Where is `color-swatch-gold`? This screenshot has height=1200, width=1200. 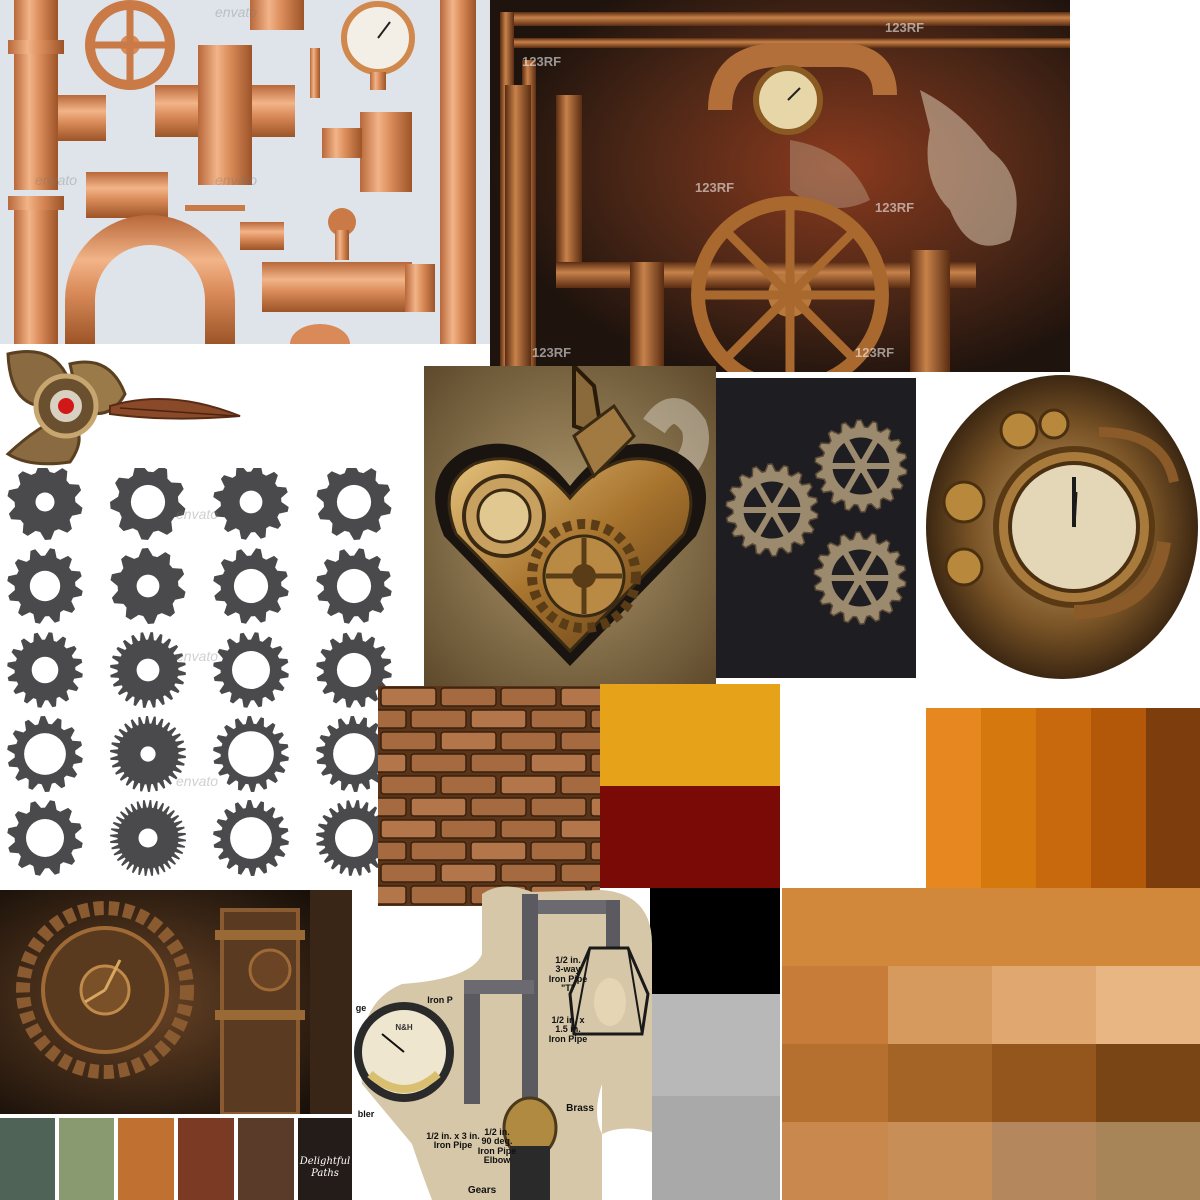 color-swatch-gold is located at coordinates (690, 735).